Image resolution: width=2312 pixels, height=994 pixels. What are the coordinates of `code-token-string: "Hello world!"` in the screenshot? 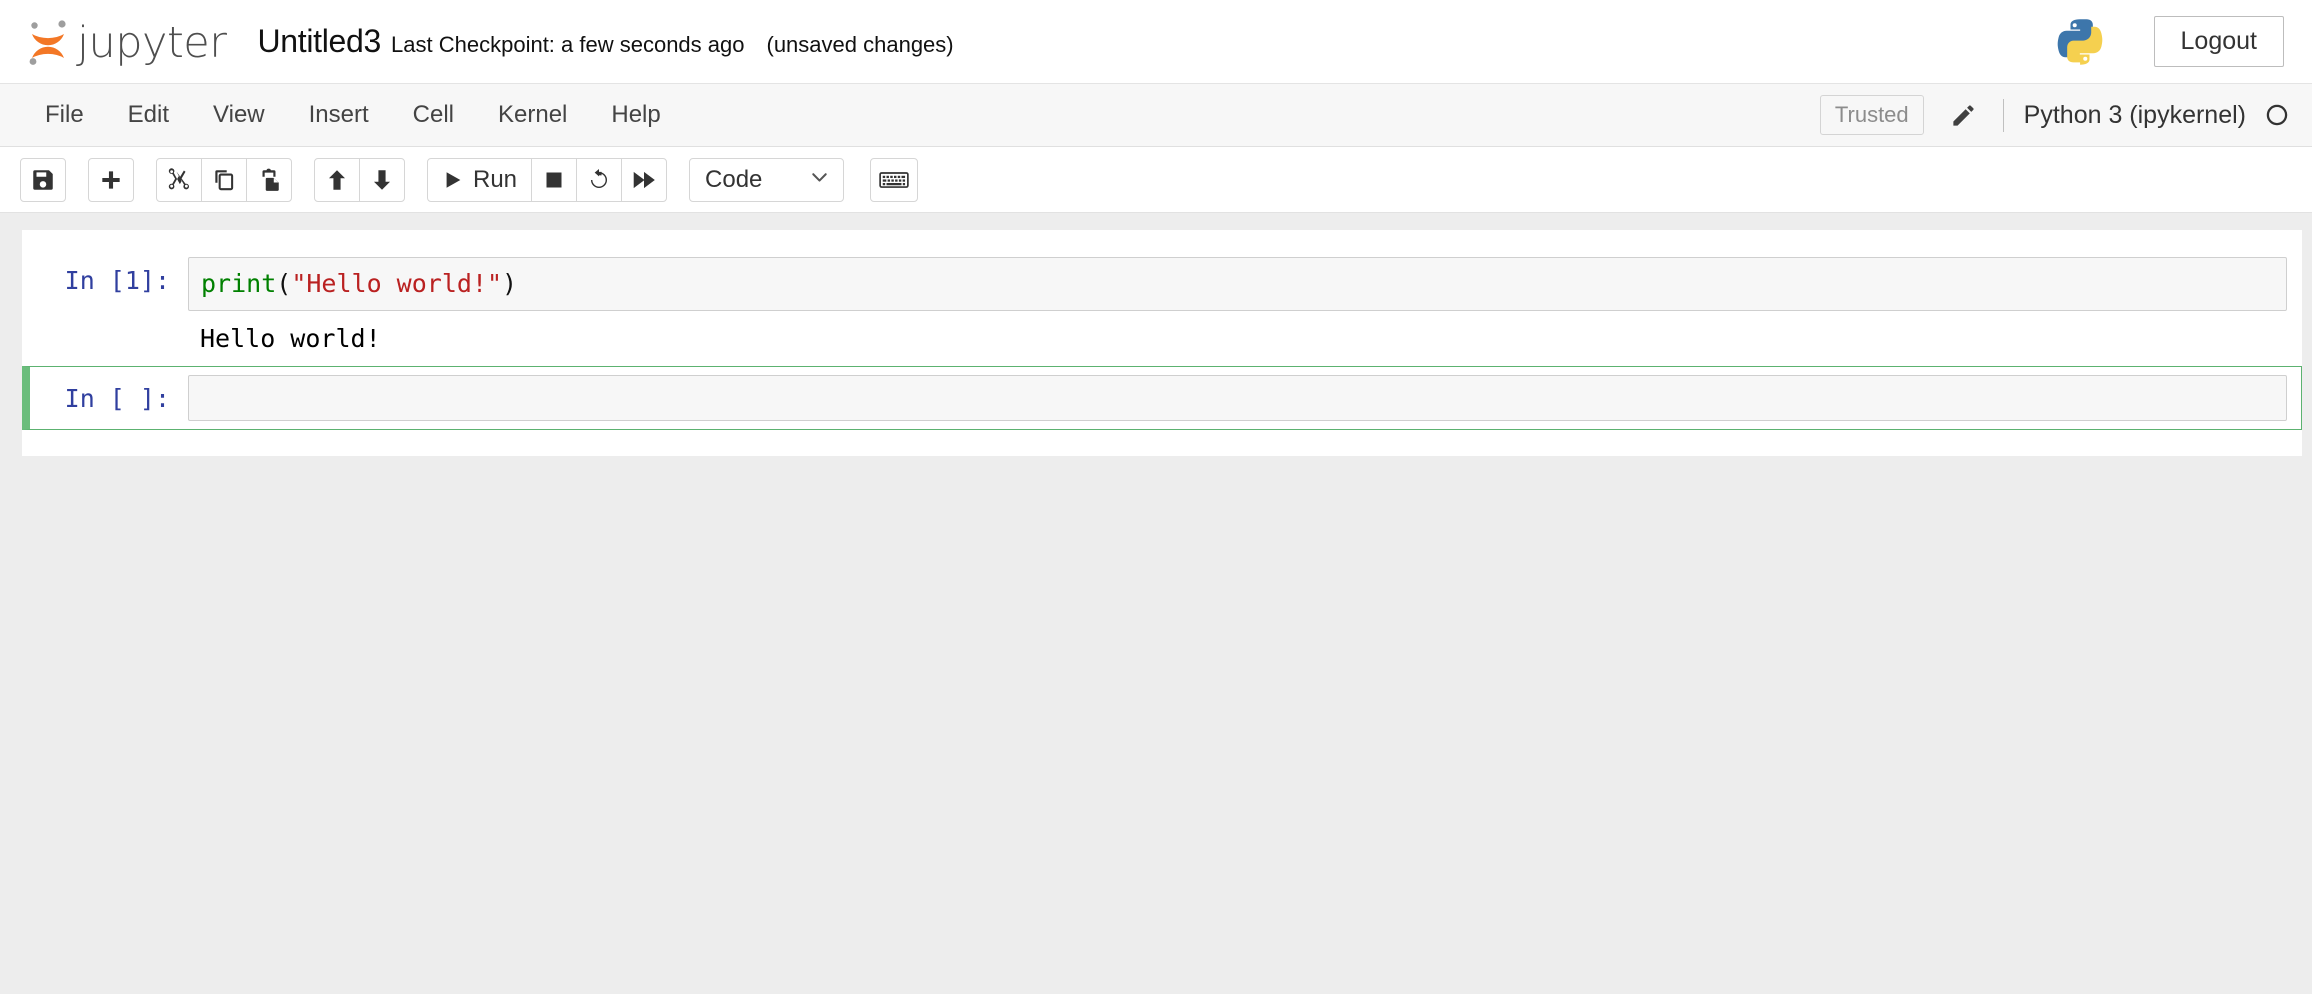 It's located at (397, 283).